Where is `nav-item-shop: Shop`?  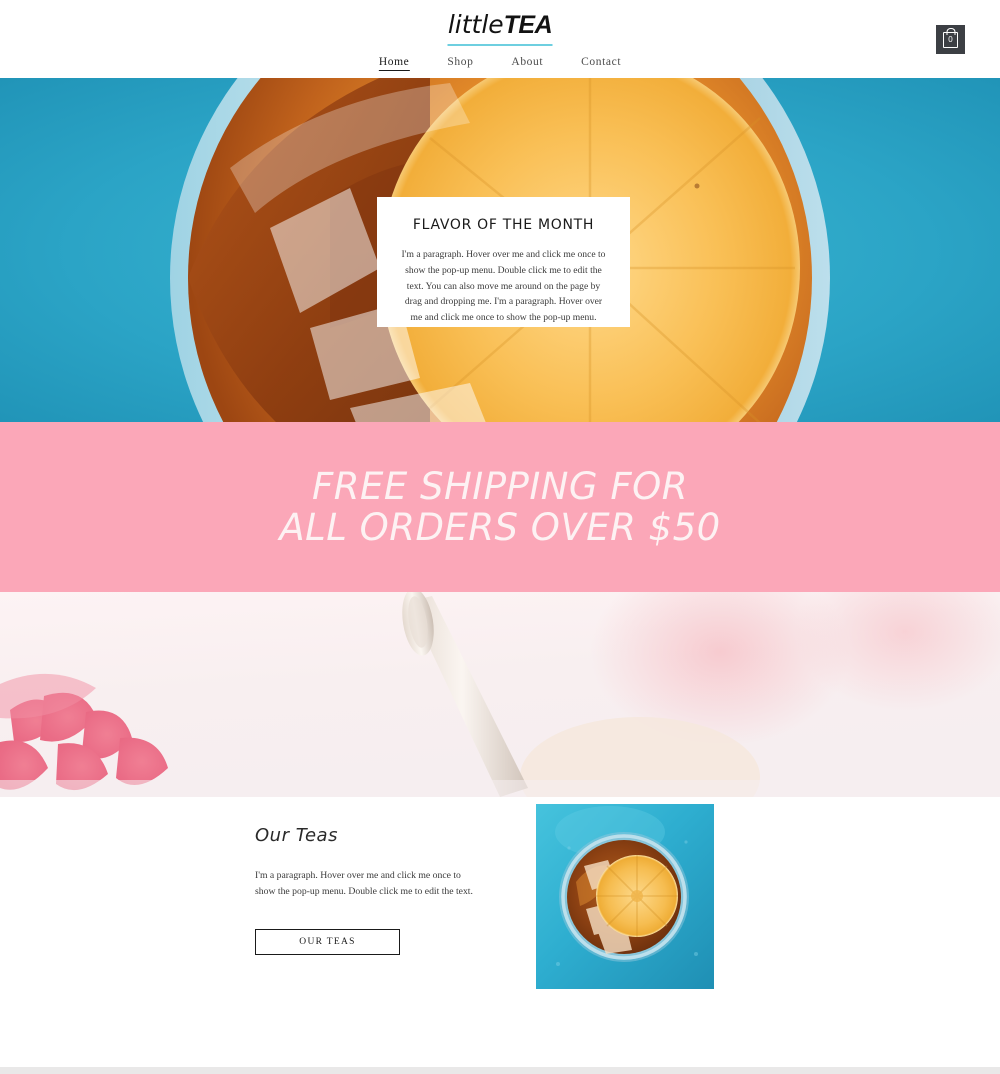 nav-item-shop: Shop is located at coordinates (460, 63).